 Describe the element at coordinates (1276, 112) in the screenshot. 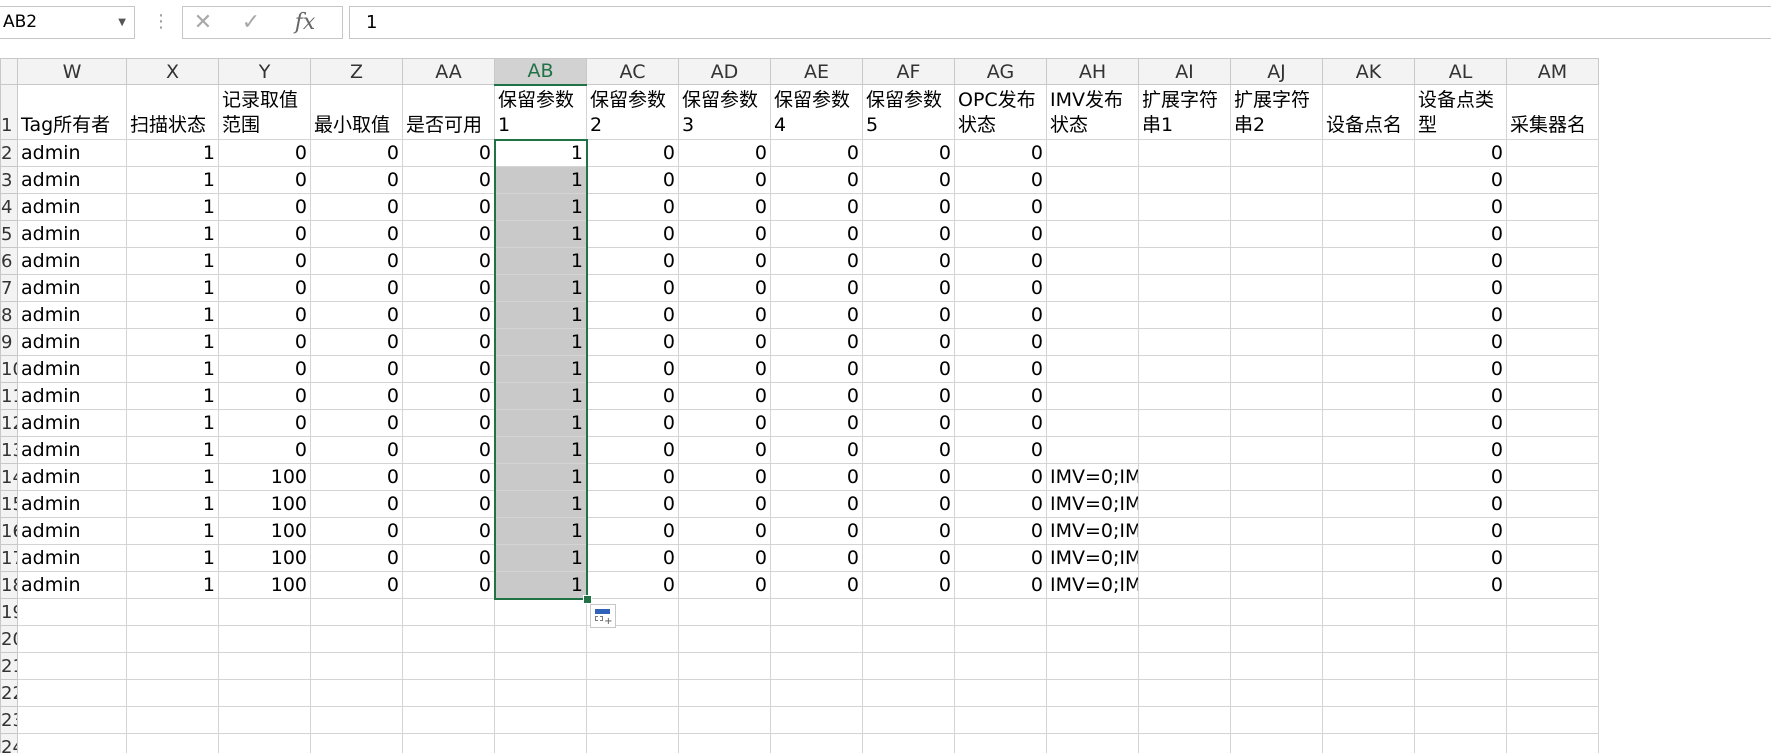

I see `header-cell: 扩展字符串2` at that location.